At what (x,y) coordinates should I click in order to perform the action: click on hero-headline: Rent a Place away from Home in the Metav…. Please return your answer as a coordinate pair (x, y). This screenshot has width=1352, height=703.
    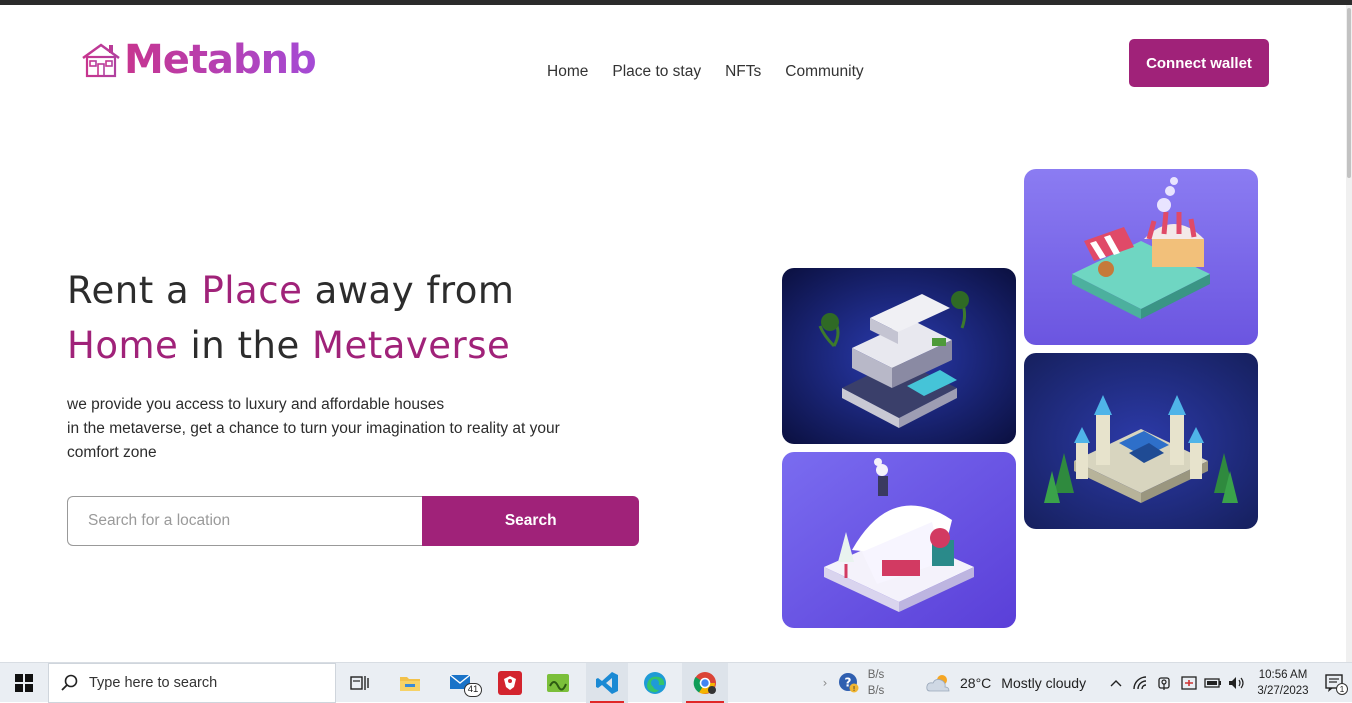
    Looking at the image, I should click on (347, 318).